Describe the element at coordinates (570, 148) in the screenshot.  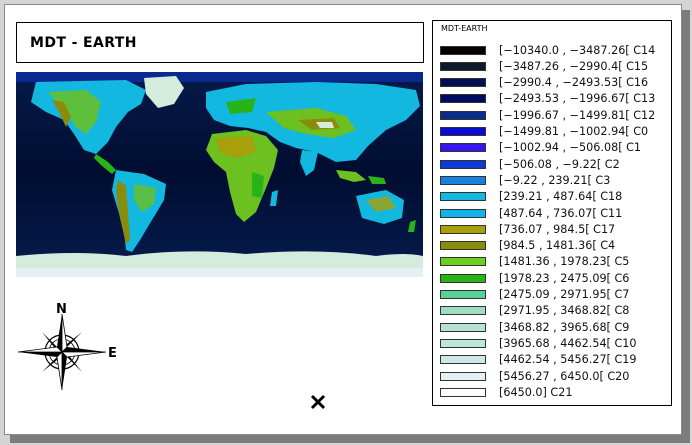
I see `legend-label: [−1002.94 , −506.08[ C1` at that location.